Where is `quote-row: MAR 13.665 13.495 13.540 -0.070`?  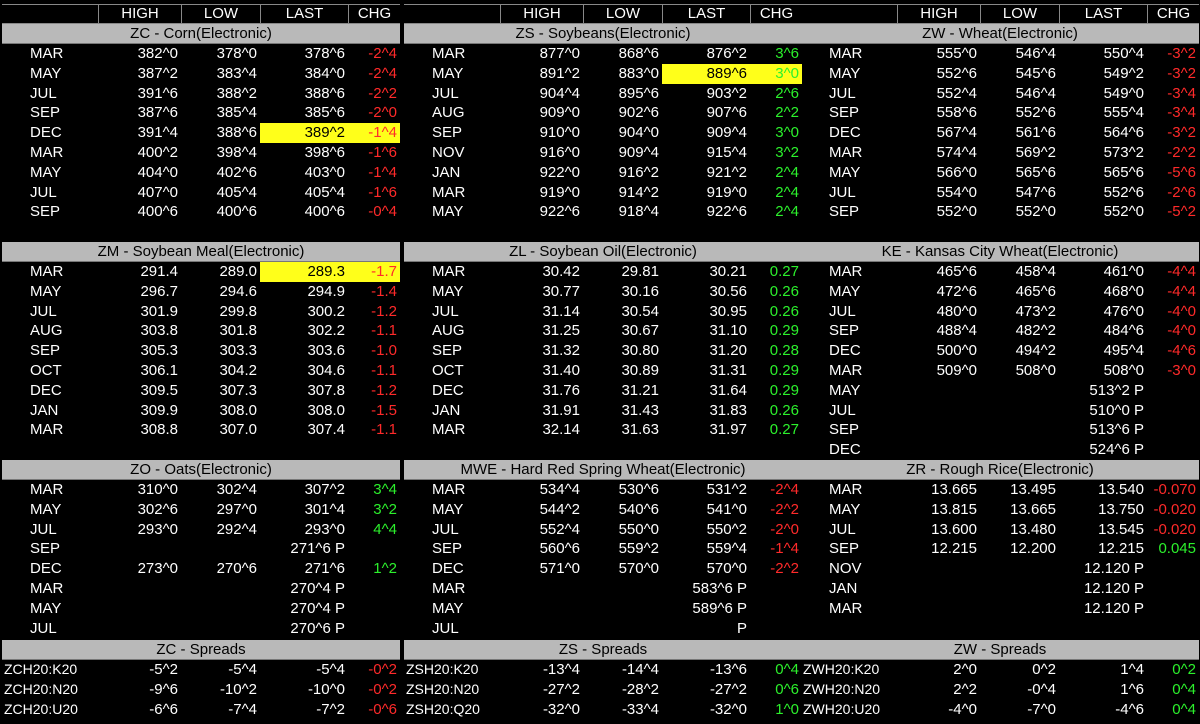 quote-row: MAR 13.665 13.495 13.540 -0.070 is located at coordinates (1000, 490).